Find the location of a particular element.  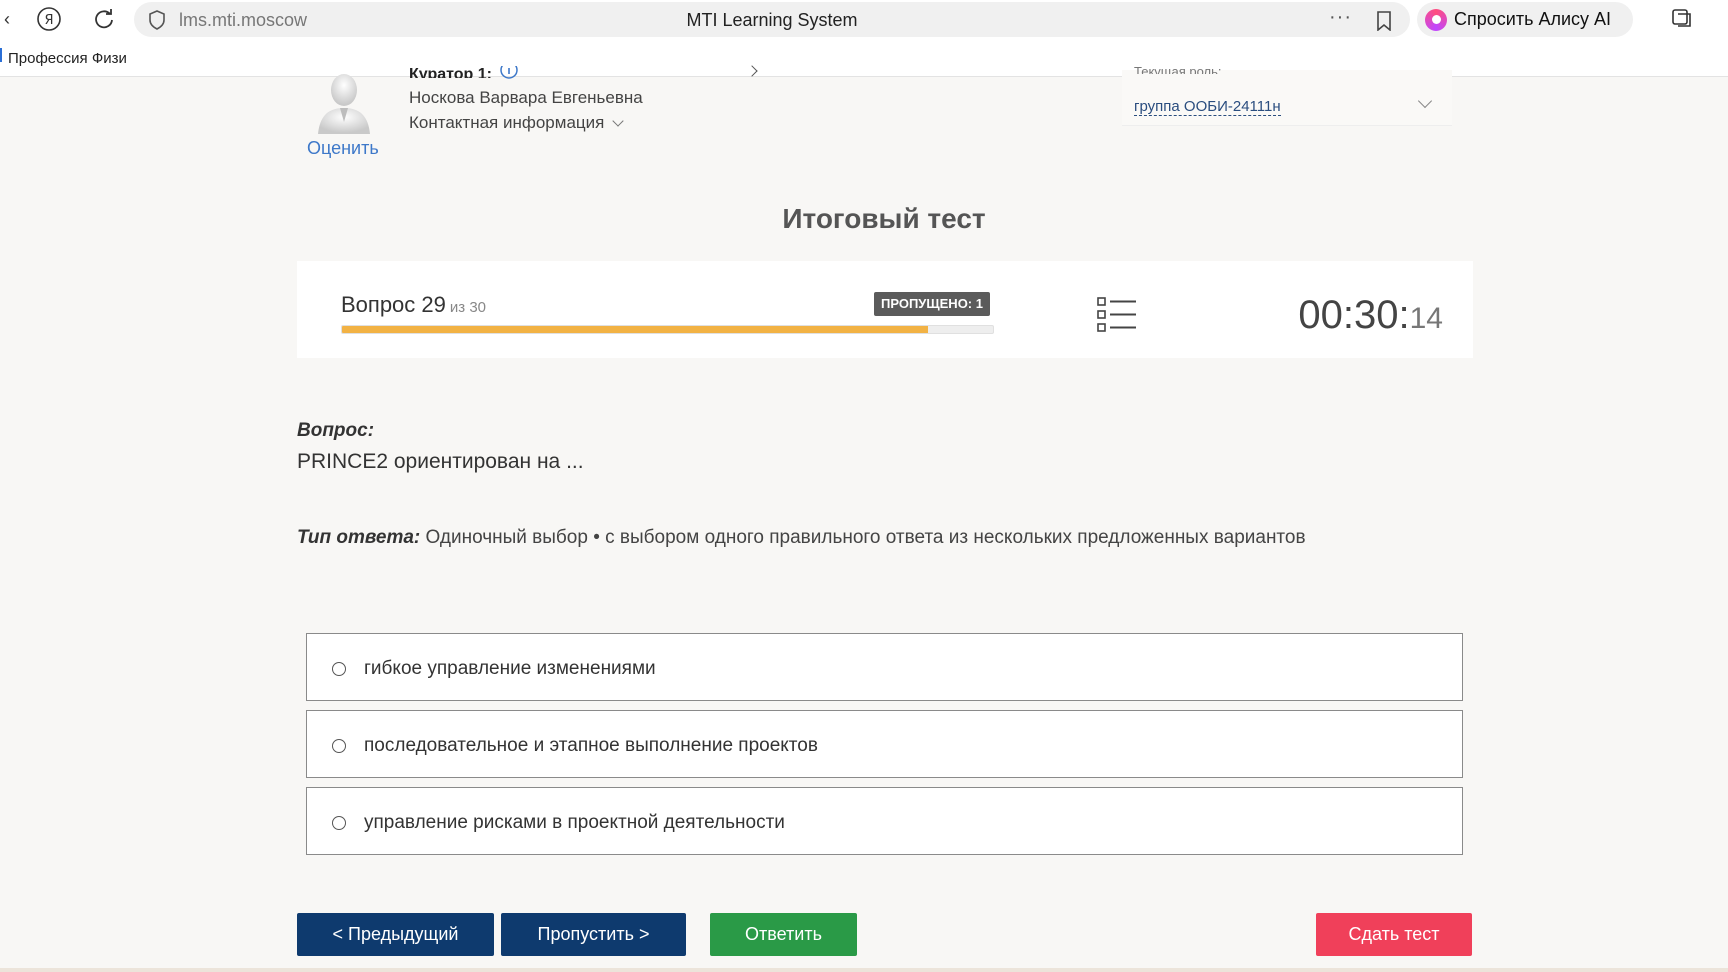

contact-info-label: Контактная информация is located at coordinates (507, 122).